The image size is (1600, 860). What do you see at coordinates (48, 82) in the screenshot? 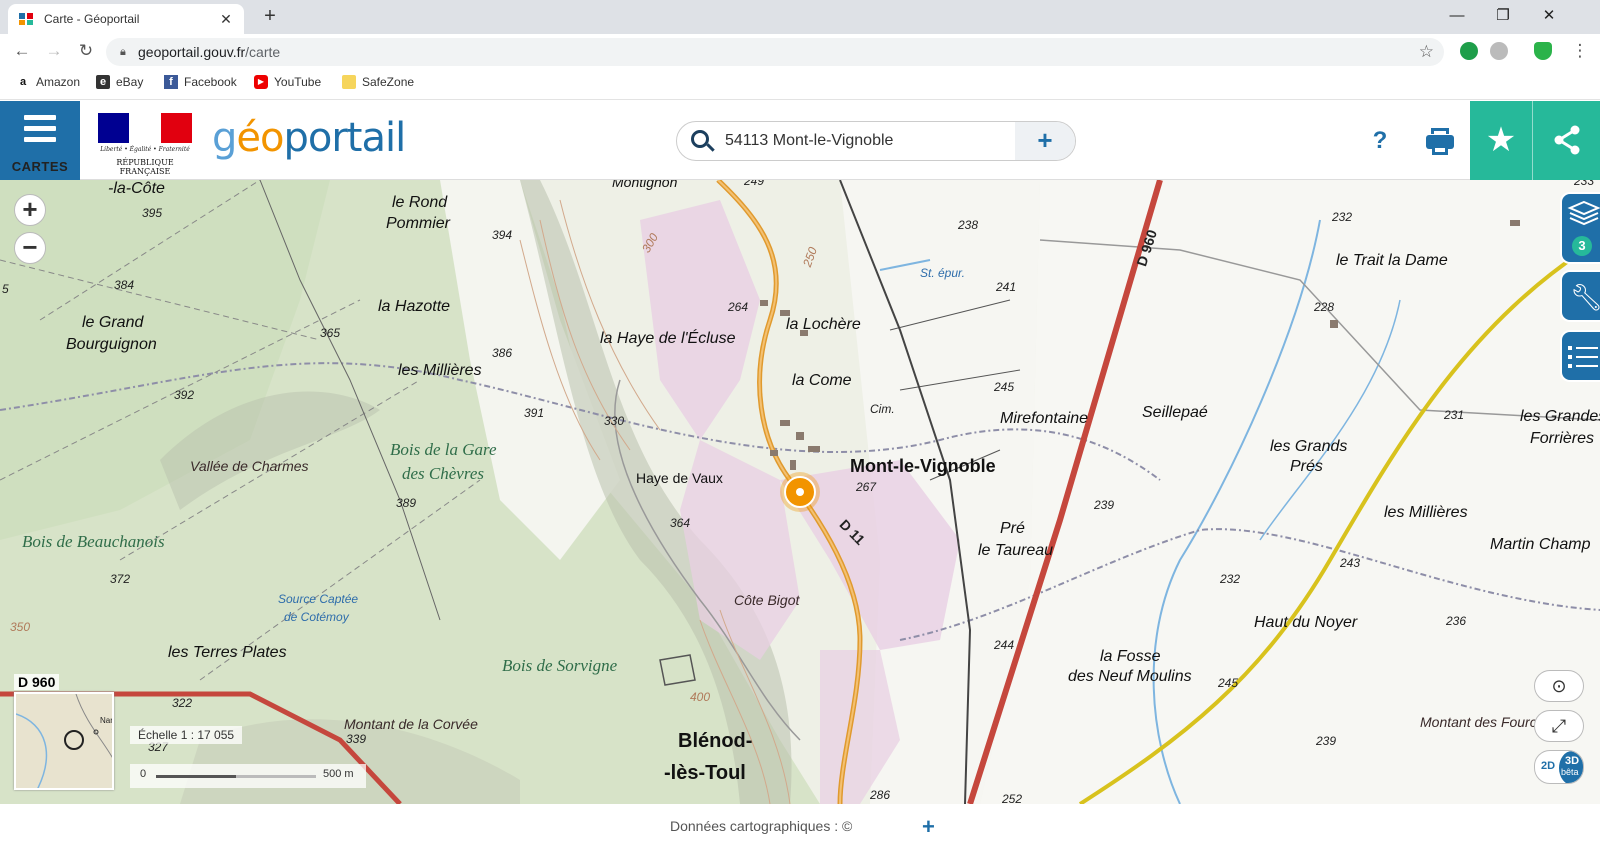
I see `bookmark-amazon: a Amazon` at bounding box center [48, 82].